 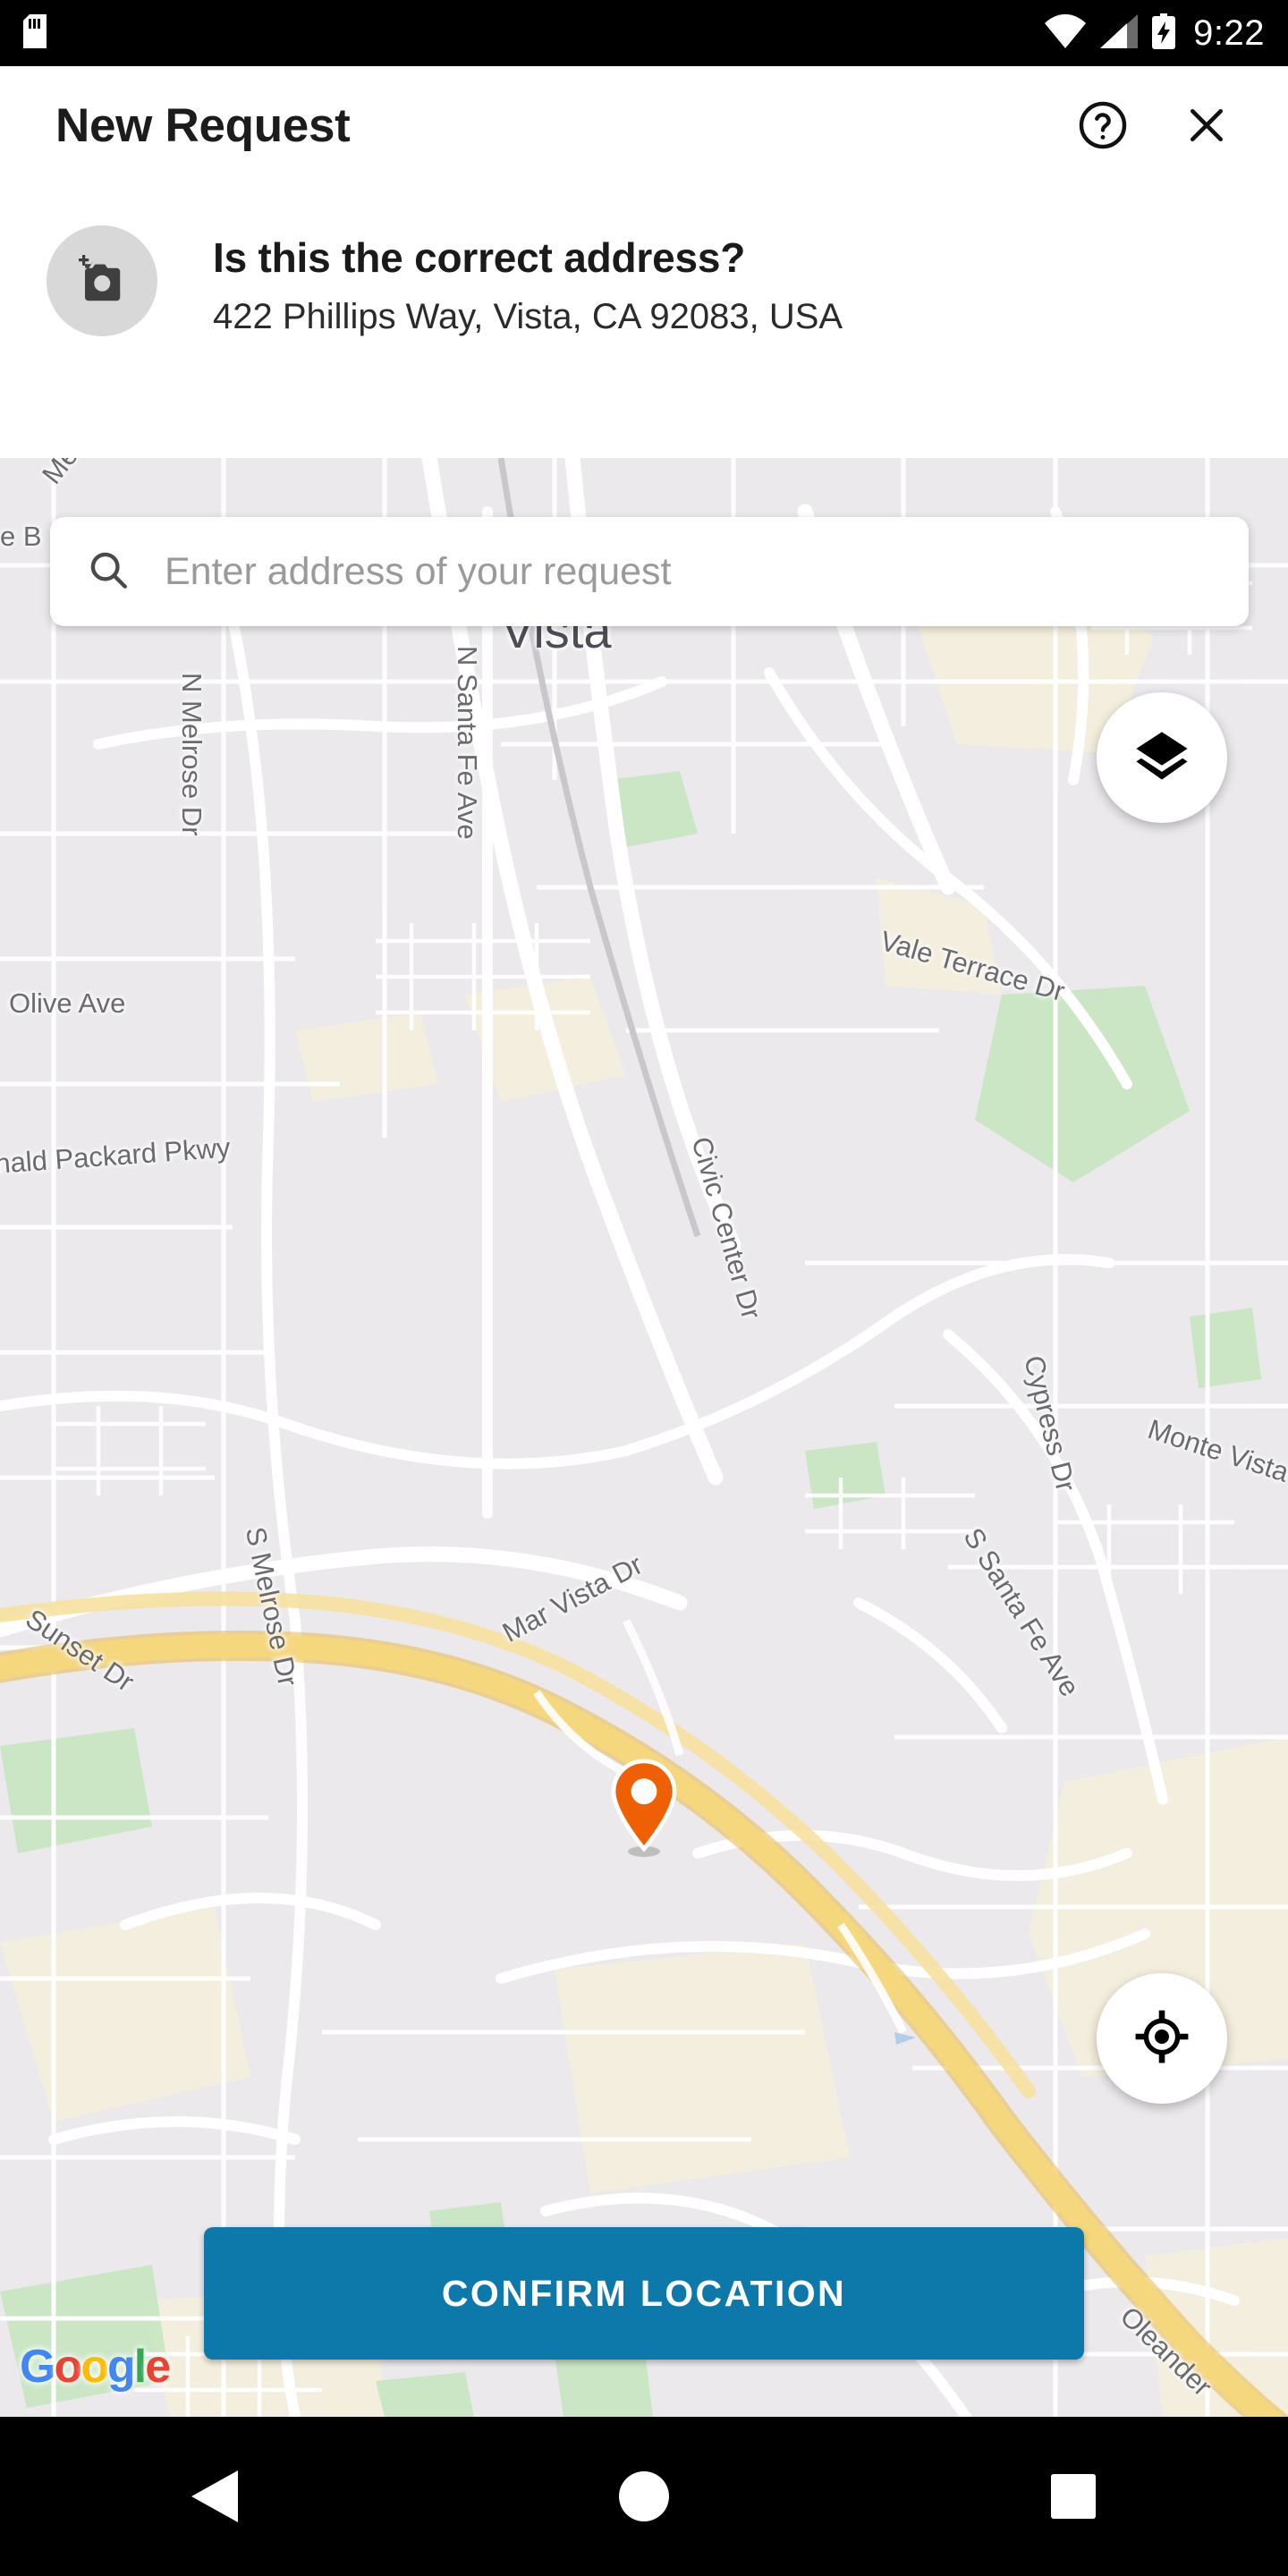 I want to click on google-logo-letter: e, so click(x=158, y=2367).